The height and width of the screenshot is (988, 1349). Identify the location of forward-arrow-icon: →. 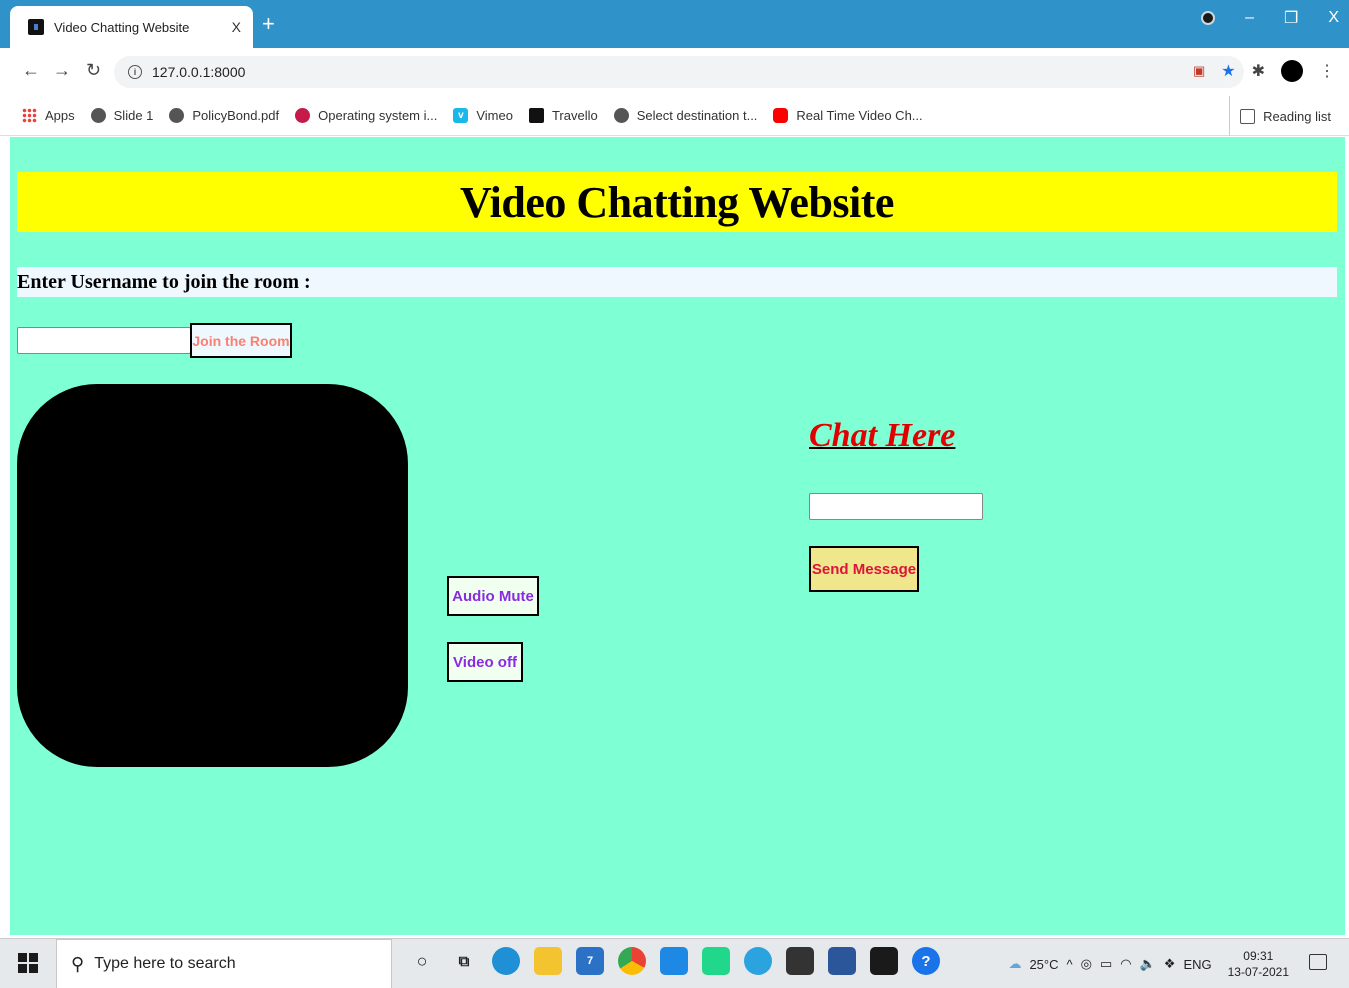
(62, 70).